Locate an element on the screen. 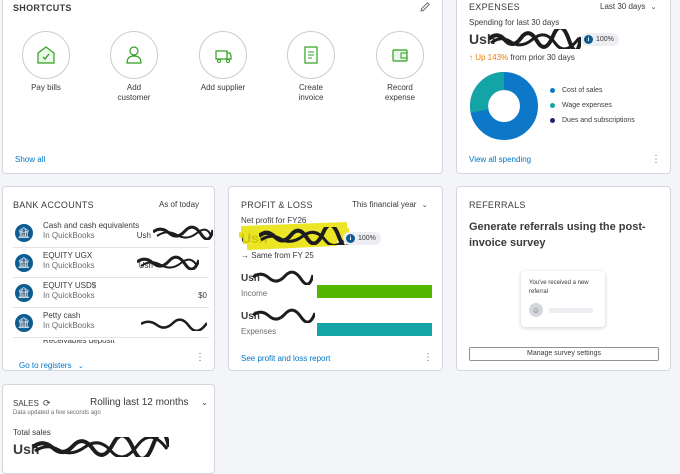 Image resolution: width=680 pixels, height=474 pixels. create-invoice-icon is located at coordinates (311, 55).